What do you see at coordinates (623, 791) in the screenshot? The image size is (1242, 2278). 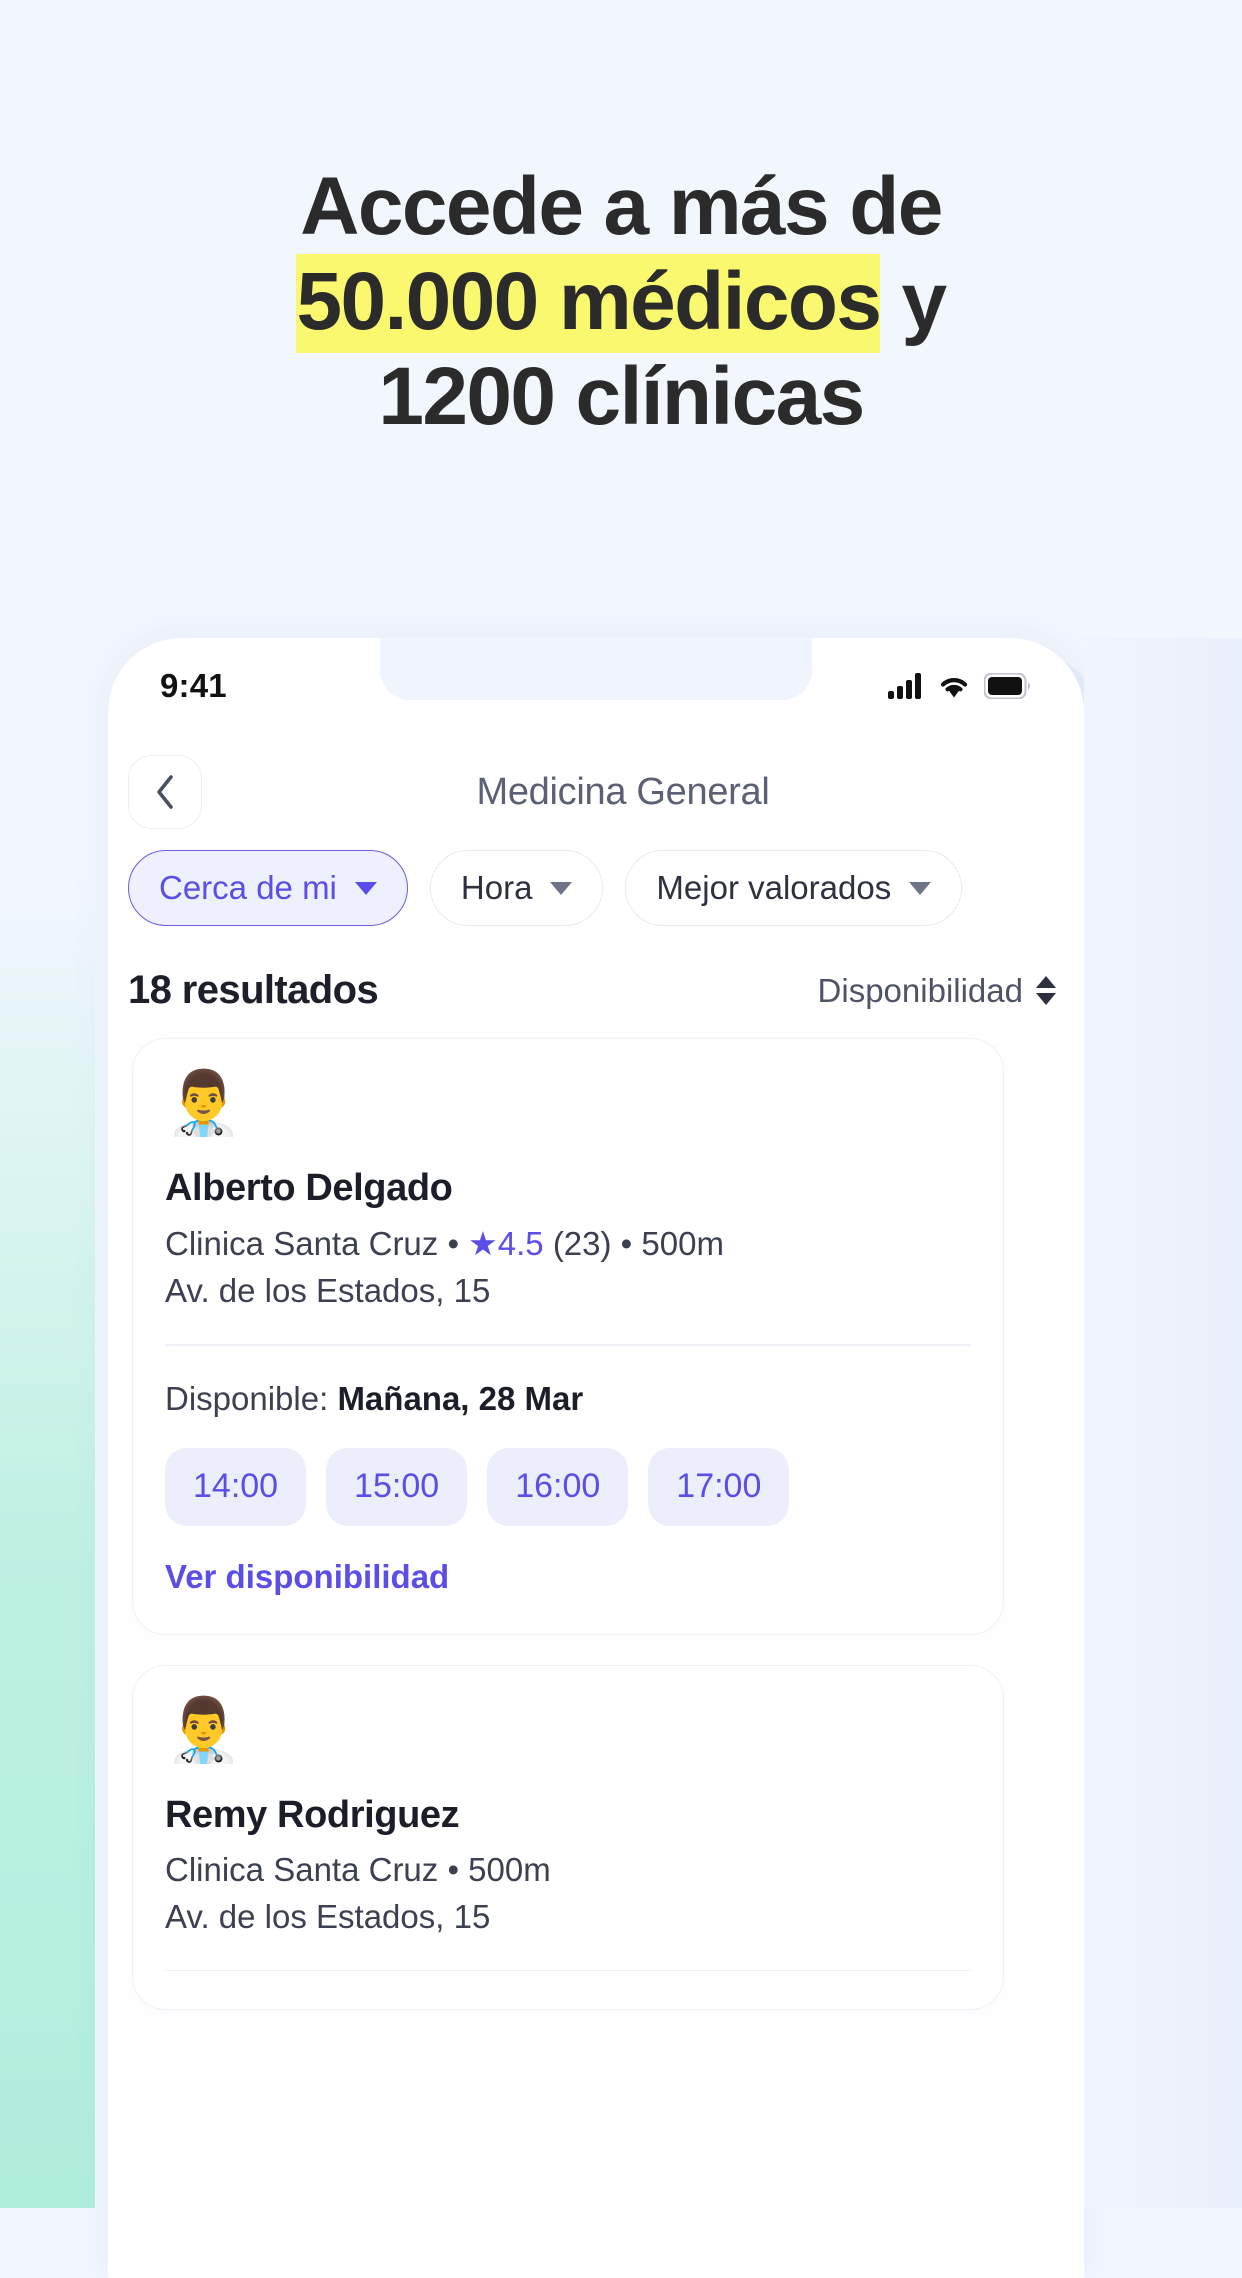 I see `page-title: Medicina General` at bounding box center [623, 791].